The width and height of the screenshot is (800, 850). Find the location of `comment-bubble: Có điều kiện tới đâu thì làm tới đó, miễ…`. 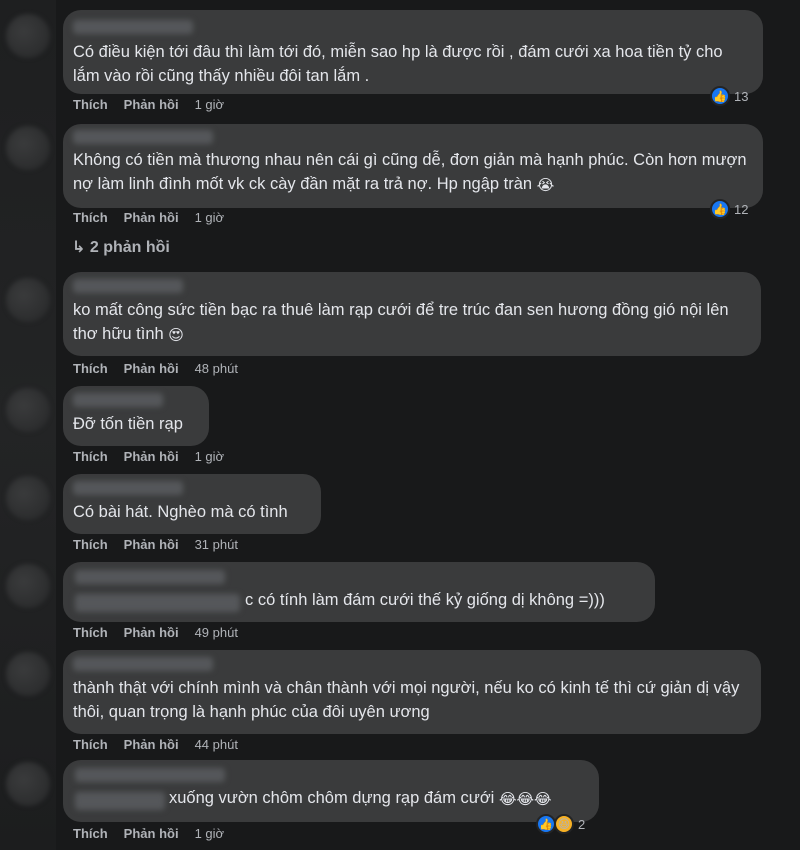

comment-bubble: Có điều kiện tới đâu thì làm tới đó, miễ… is located at coordinates (413, 52).